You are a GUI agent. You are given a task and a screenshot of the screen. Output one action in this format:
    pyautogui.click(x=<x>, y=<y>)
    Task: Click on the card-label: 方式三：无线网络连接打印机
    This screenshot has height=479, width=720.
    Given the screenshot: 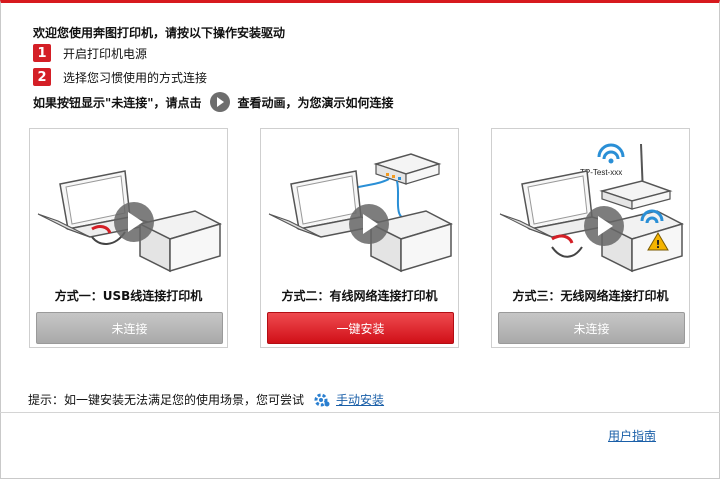 What is the action you would take?
    pyautogui.click(x=590, y=296)
    